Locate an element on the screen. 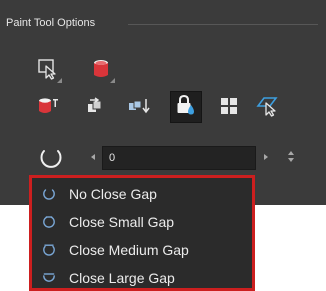 The width and height of the screenshot is (326, 291). spin-up-icon is located at coordinates (291, 153).